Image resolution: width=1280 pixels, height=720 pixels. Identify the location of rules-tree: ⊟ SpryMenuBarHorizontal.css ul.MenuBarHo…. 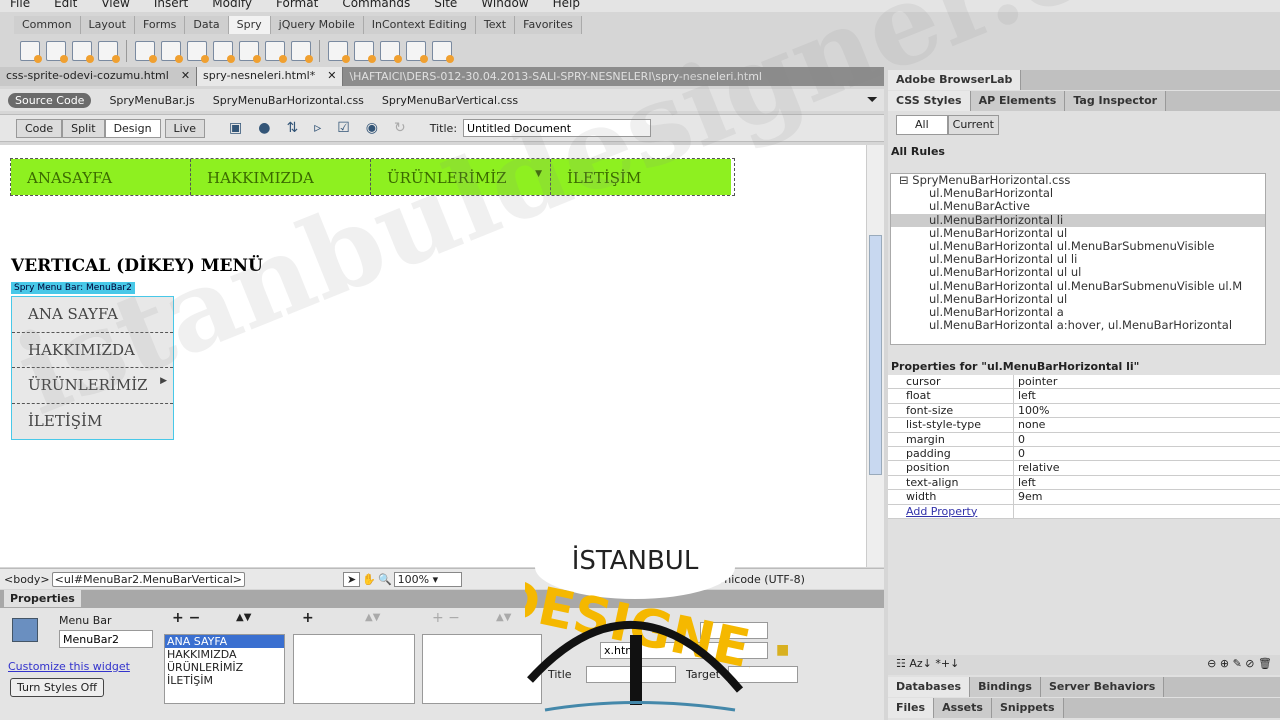
(1078, 259).